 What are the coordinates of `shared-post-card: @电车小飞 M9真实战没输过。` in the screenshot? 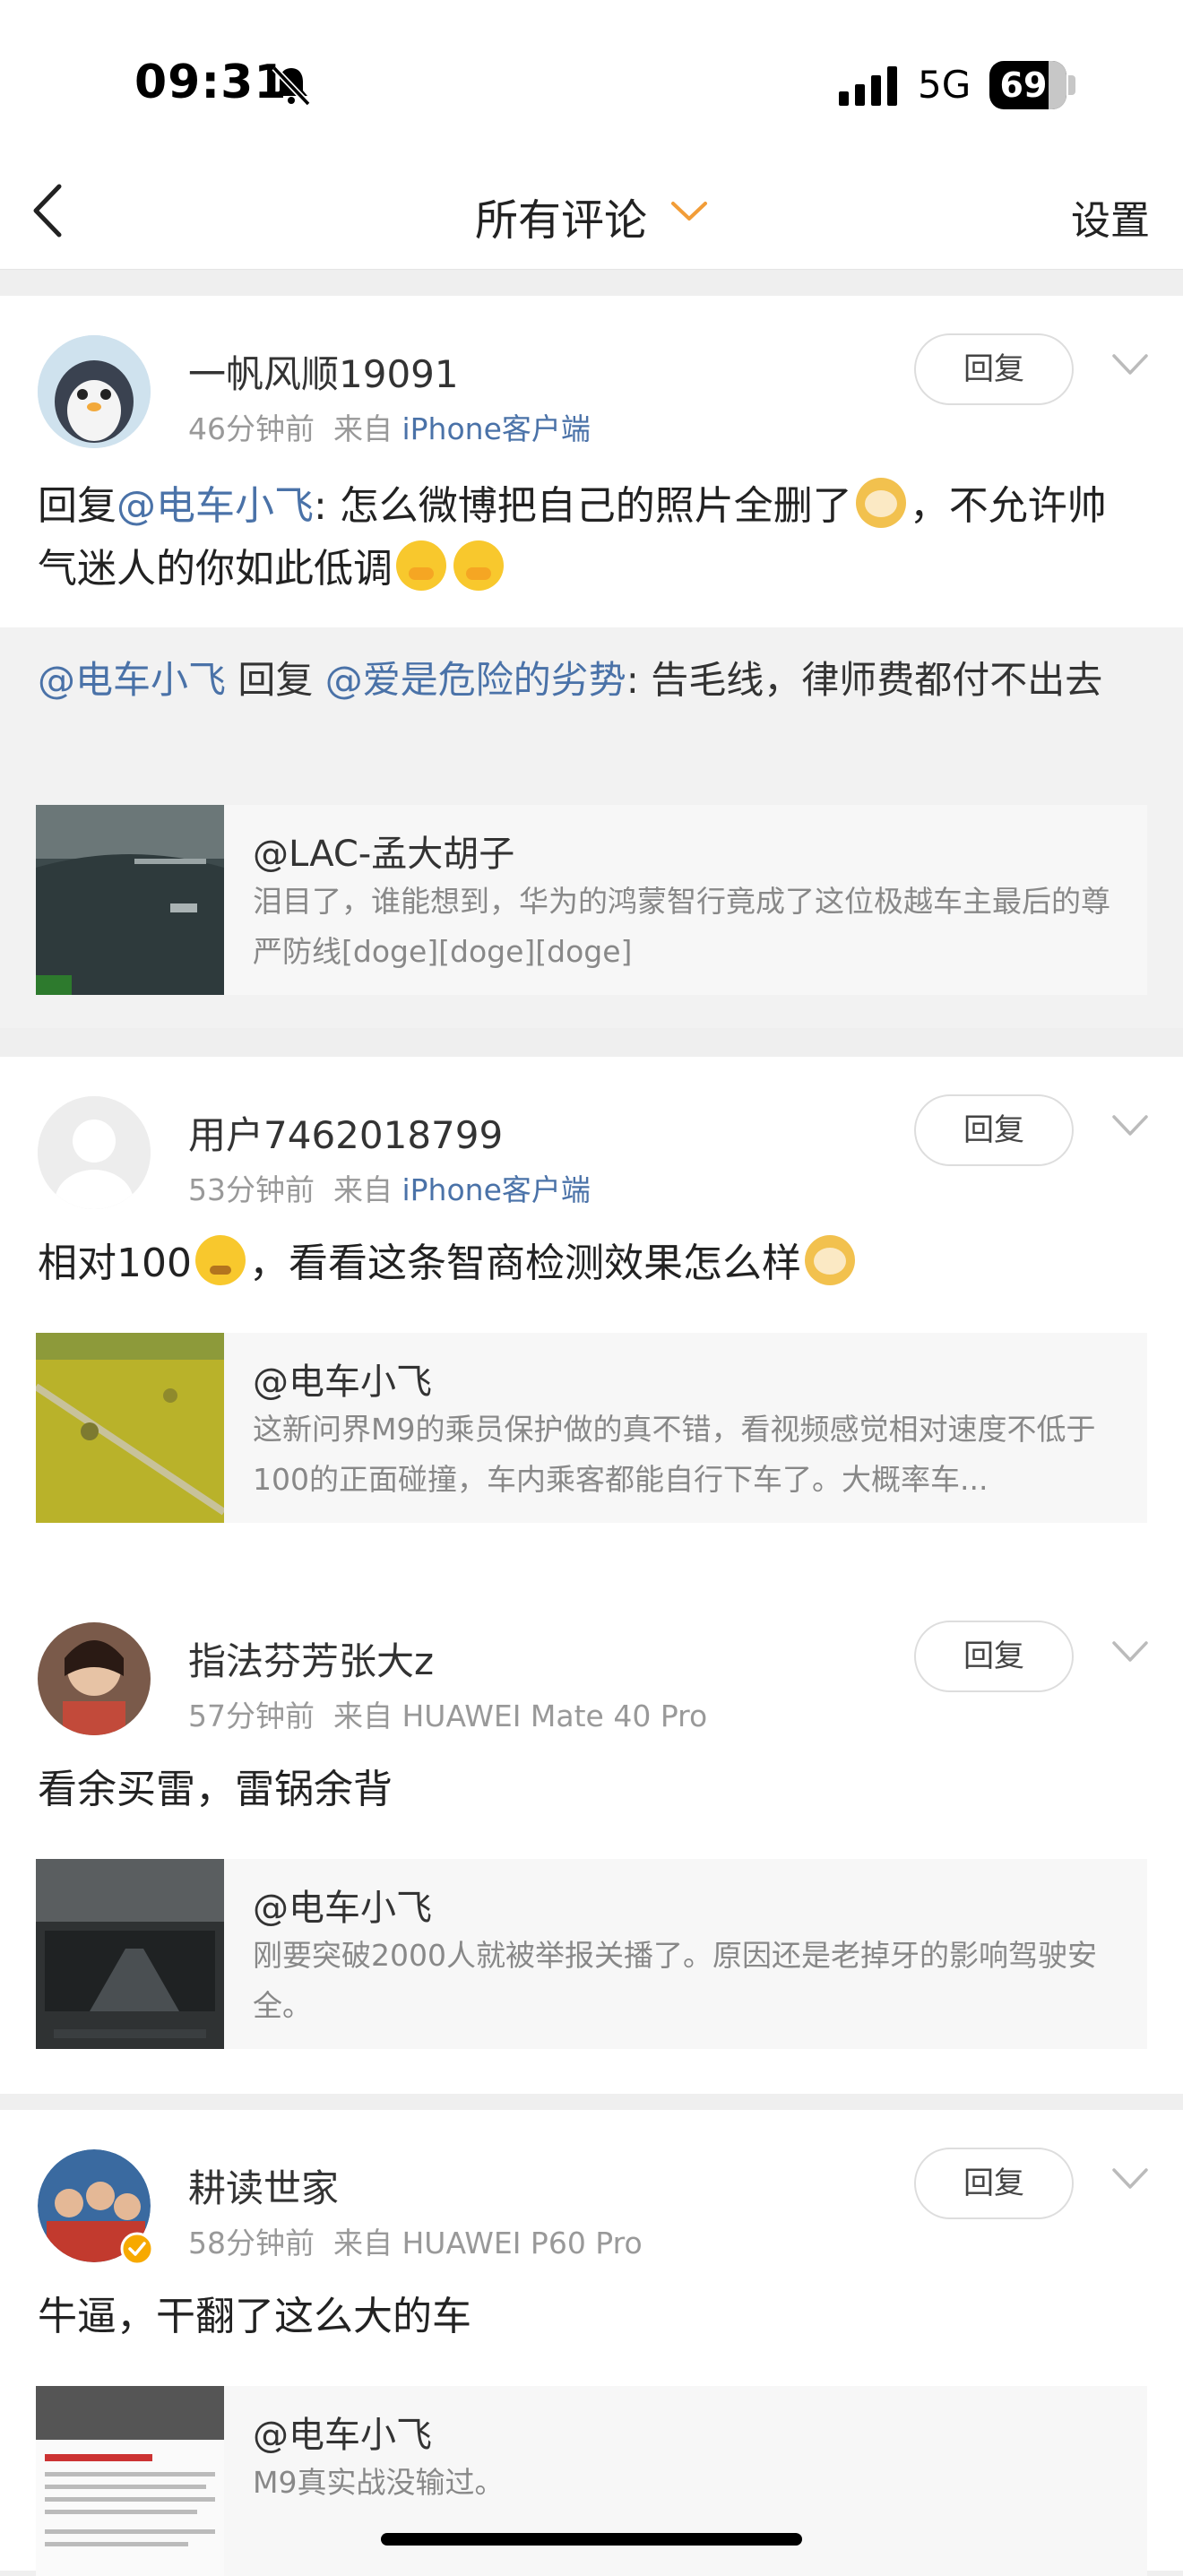 It's located at (591, 2481).